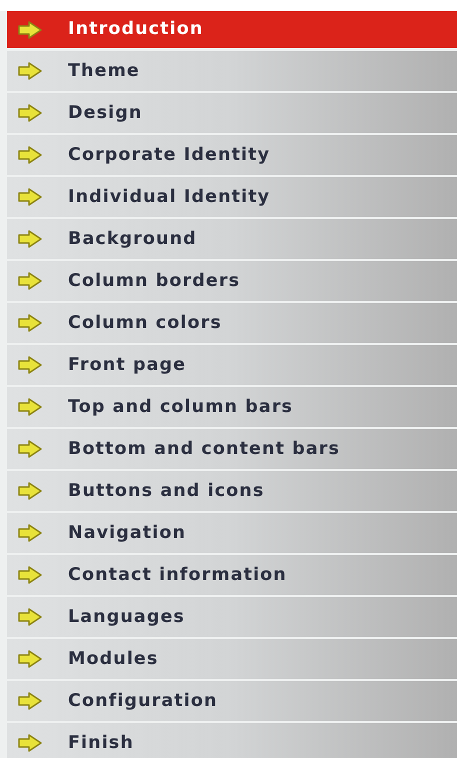  Describe the element at coordinates (232, 323) in the screenshot. I see `menu-item: Column colors` at that location.